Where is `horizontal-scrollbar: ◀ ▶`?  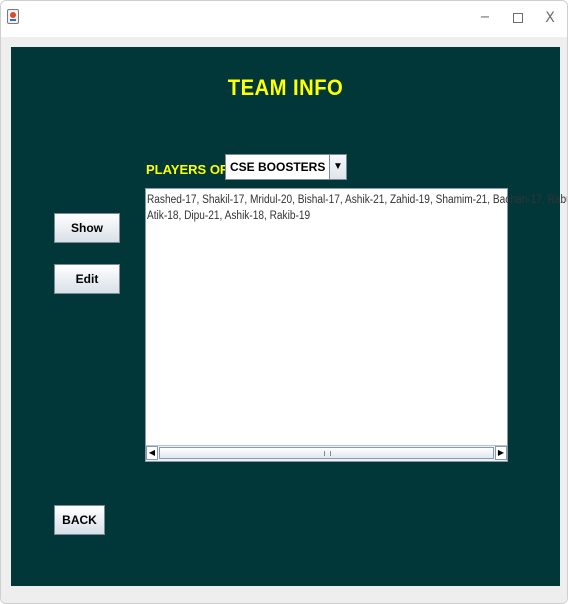
horizontal-scrollbar: ◀ ▶ is located at coordinates (326, 453).